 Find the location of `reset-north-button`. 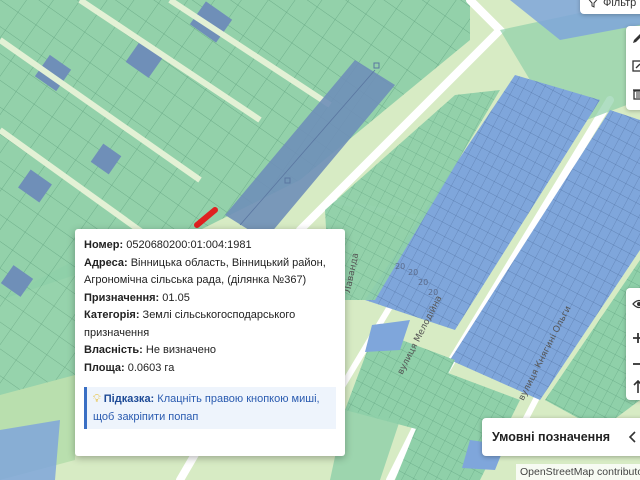

reset-north-button is located at coordinates (633, 387).